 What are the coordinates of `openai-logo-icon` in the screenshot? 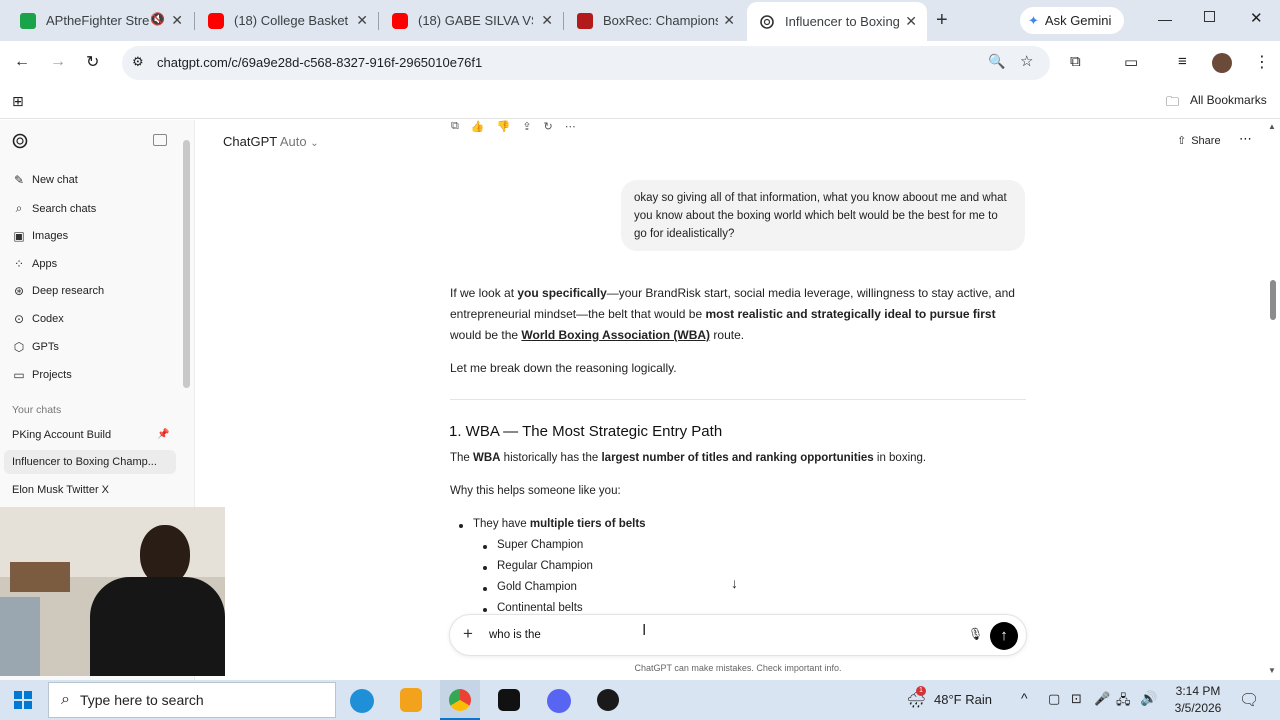 It's located at (20, 141).